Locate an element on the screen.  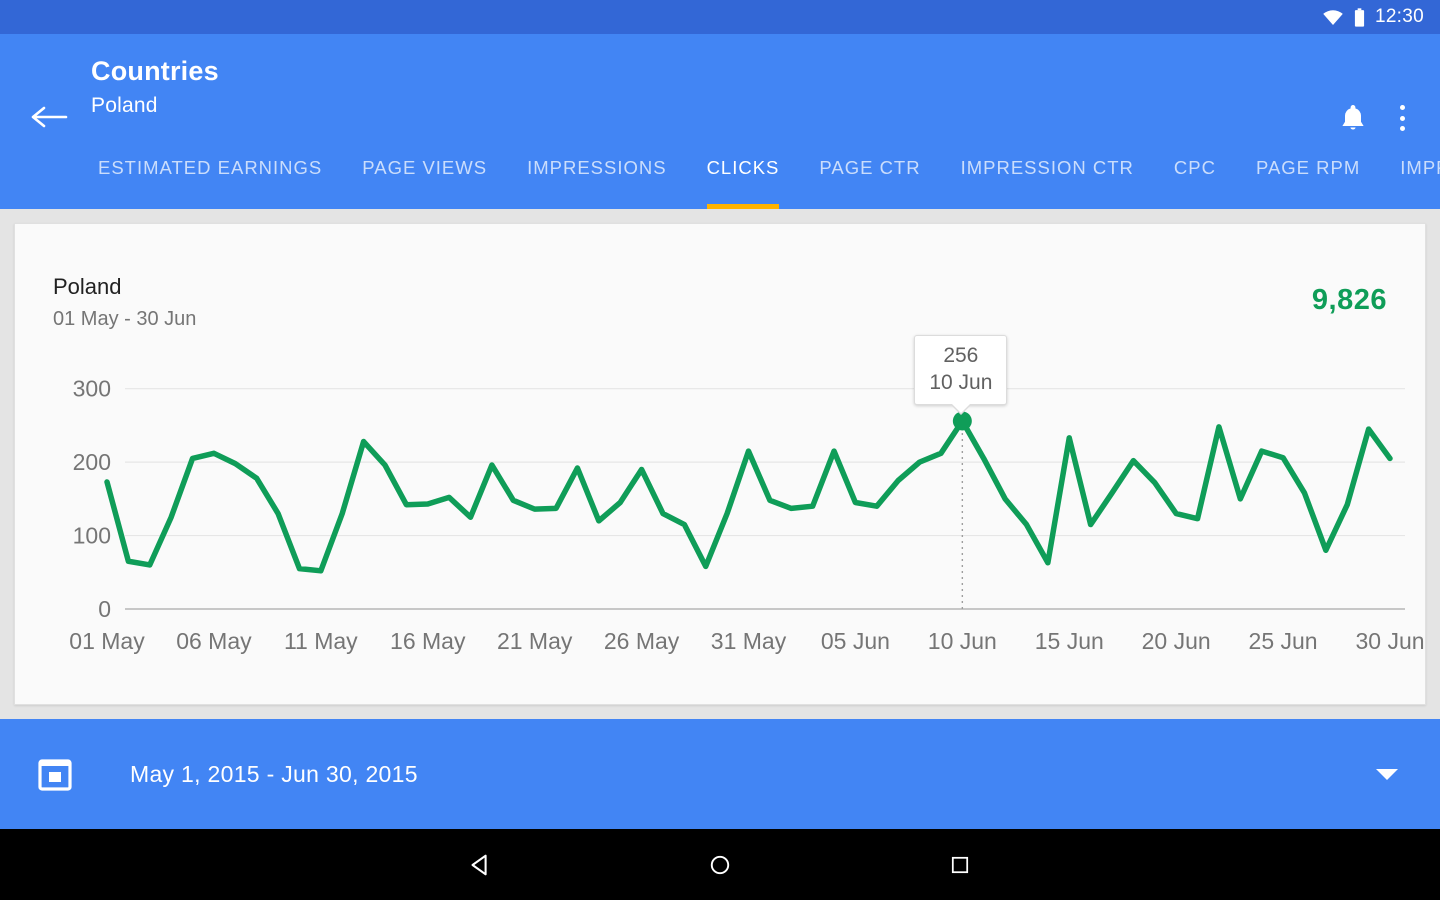
status-bar: 12:30 is located at coordinates (720, 17).